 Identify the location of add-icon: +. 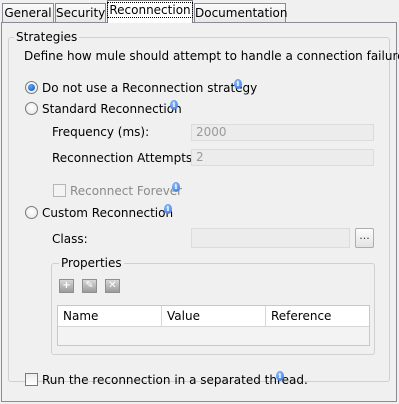
(66, 285).